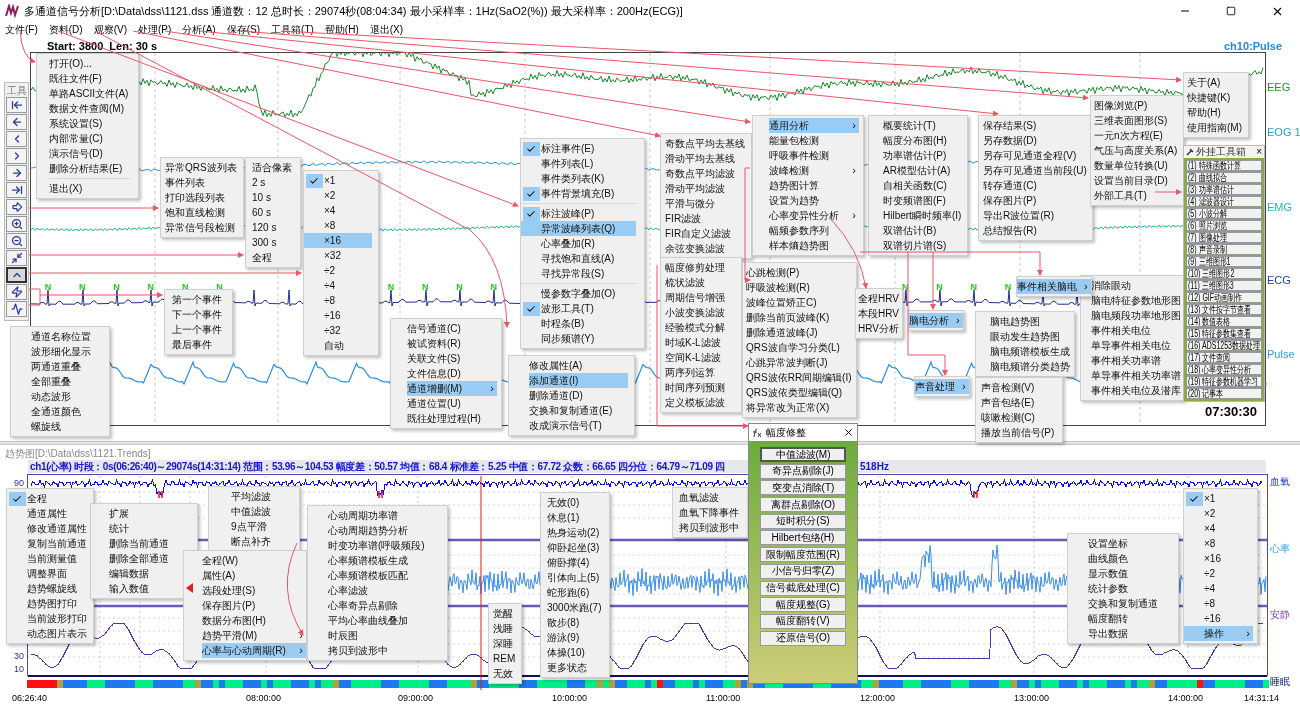  What do you see at coordinates (578, 338) in the screenshot?
I see `menu-item: 同步频谱(Y)` at bounding box center [578, 338].